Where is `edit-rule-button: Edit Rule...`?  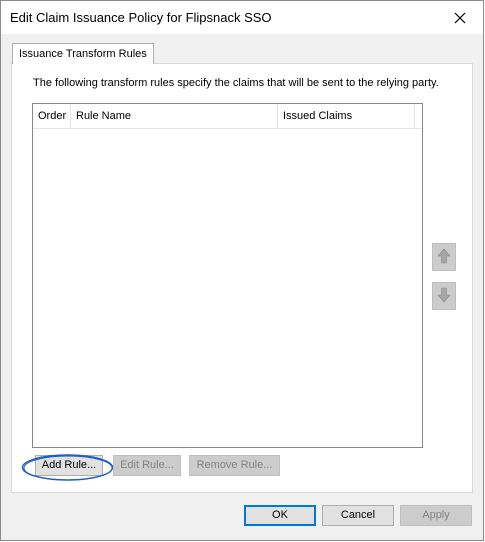
edit-rule-button: Edit Rule... is located at coordinates (147, 465).